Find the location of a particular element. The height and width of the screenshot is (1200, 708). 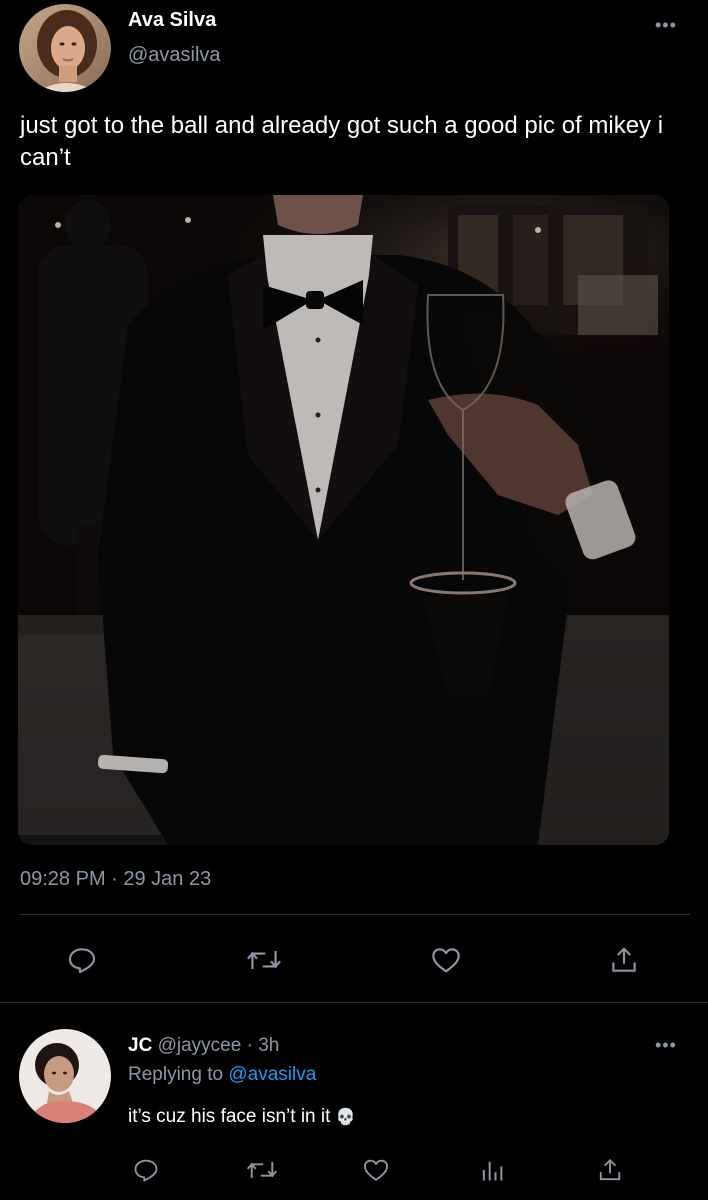

author-handle: @avasilva is located at coordinates (174, 55).